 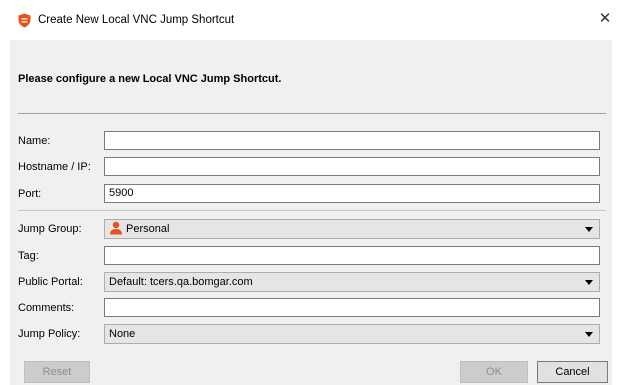 What do you see at coordinates (34, 141) in the screenshot?
I see `name-label: Name:` at bounding box center [34, 141].